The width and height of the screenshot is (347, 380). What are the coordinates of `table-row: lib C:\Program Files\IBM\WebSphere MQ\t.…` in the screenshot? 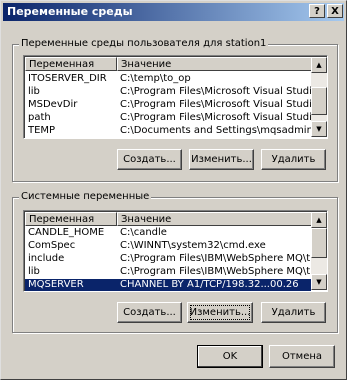 It's located at (168, 272).